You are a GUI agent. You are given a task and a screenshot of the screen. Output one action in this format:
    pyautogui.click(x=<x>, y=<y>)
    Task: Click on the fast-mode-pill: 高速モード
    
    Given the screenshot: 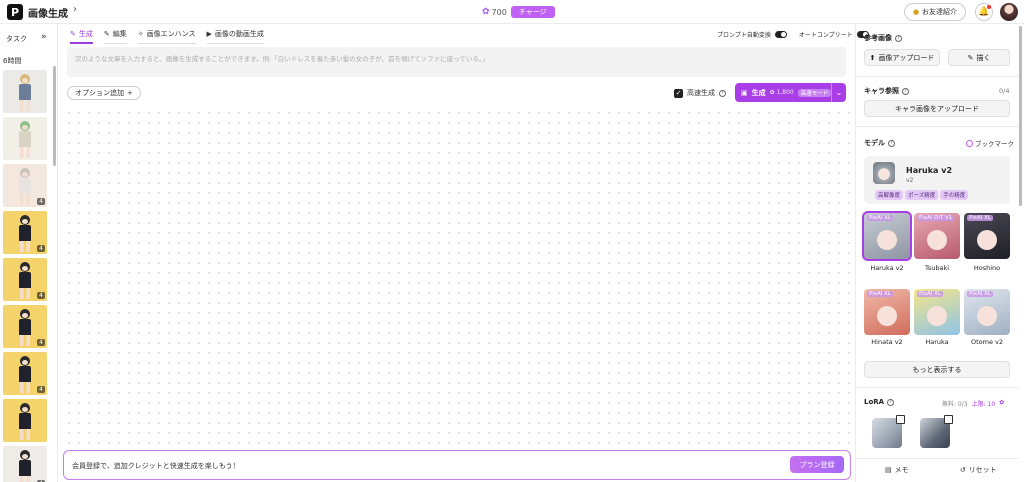 What is the action you would take?
    pyautogui.click(x=814, y=92)
    